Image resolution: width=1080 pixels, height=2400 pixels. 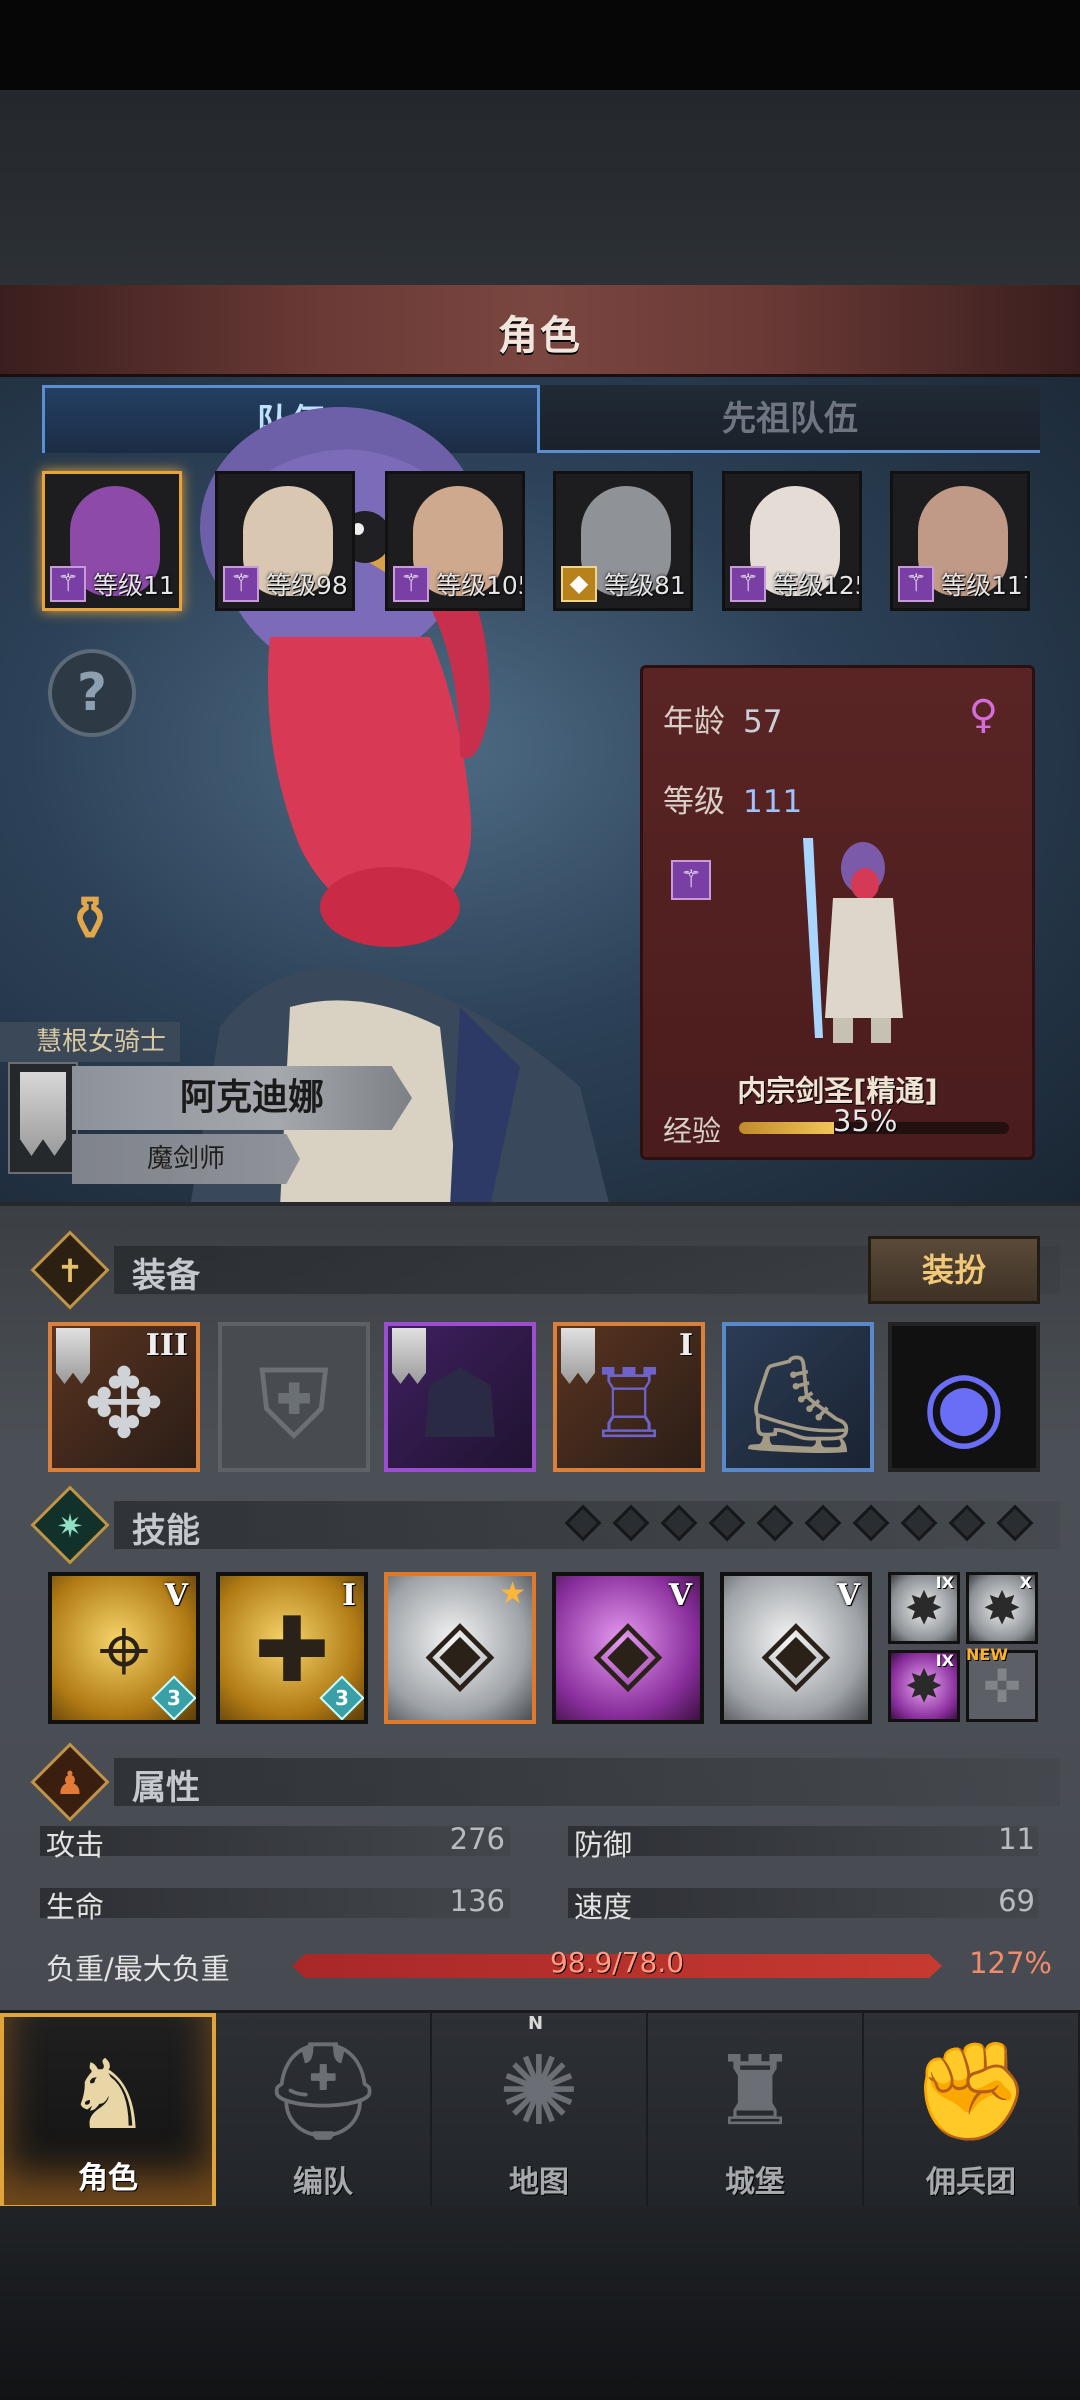 I want to click on attack-value: 276, so click(x=477, y=1839).